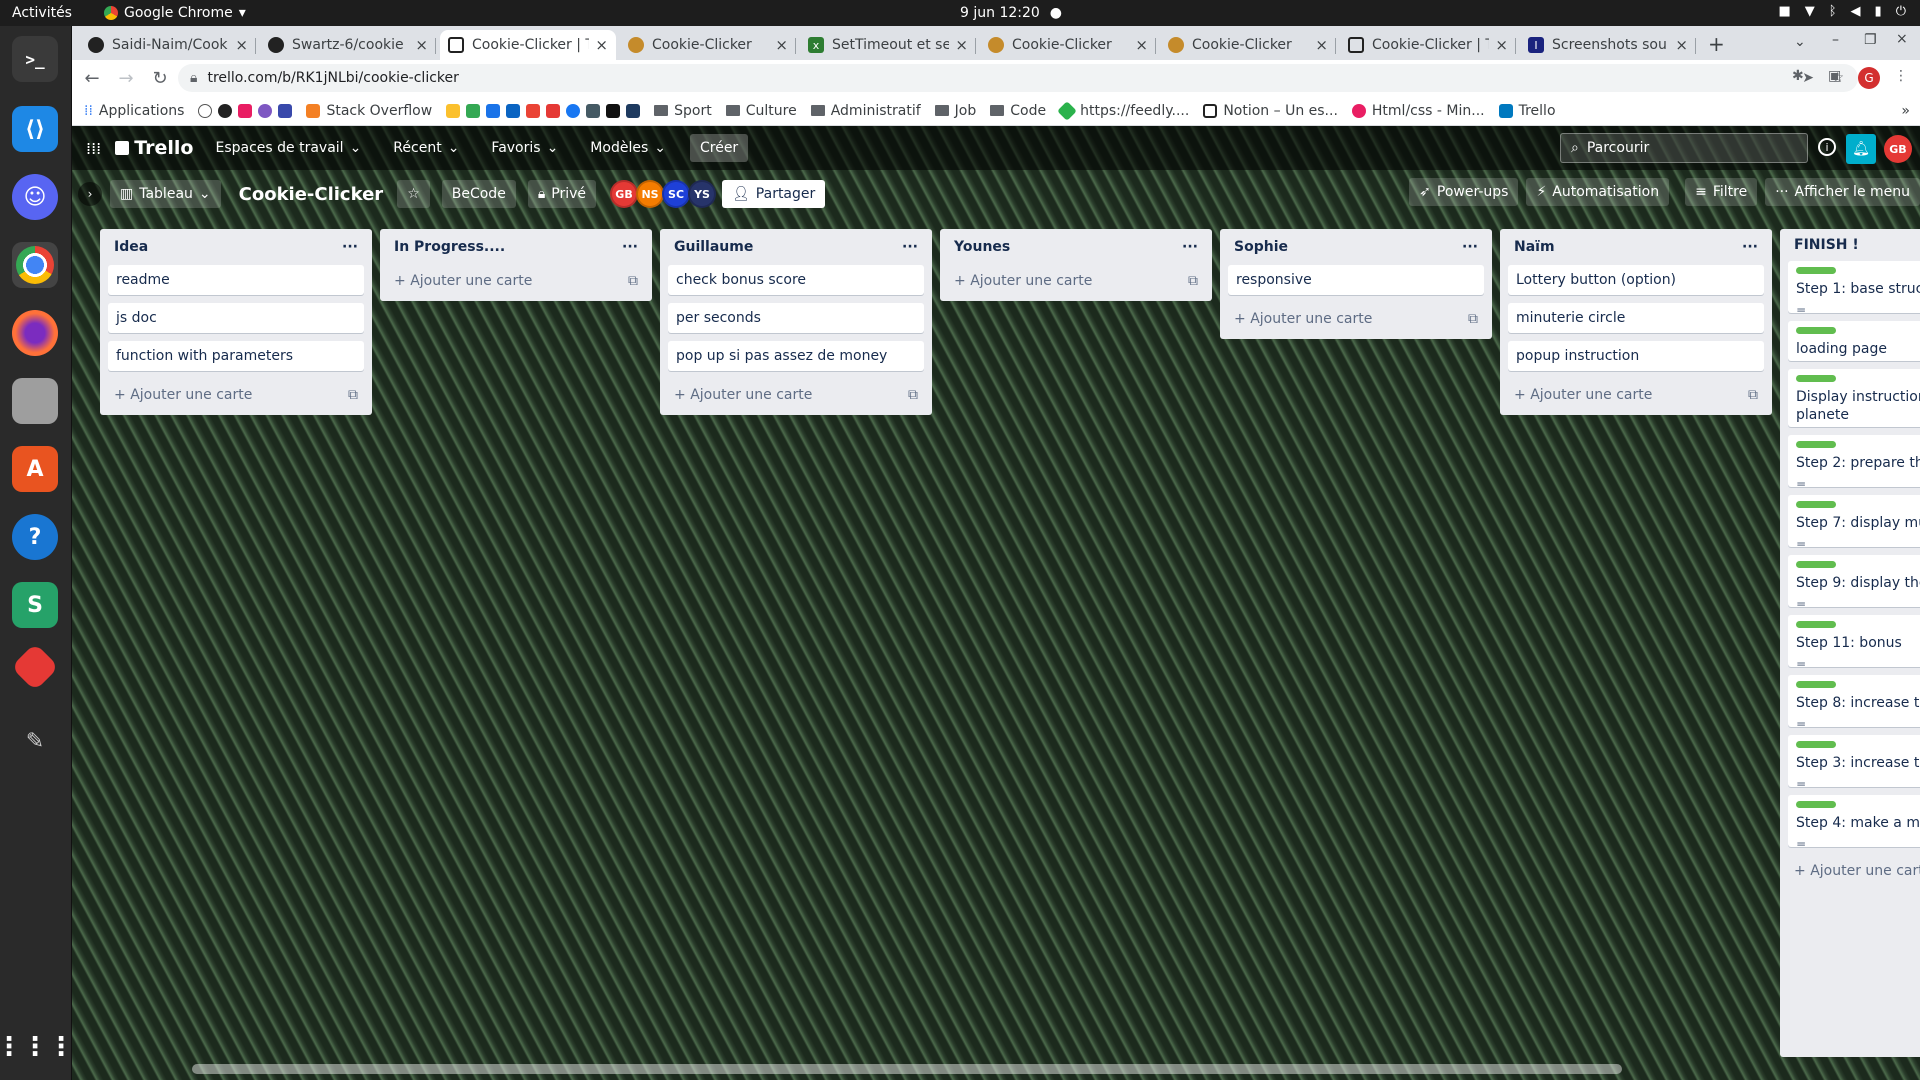 Image resolution: width=1920 pixels, height=1080 pixels. Describe the element at coordinates (126, 78) in the screenshot. I see `forward-icon: →` at that location.